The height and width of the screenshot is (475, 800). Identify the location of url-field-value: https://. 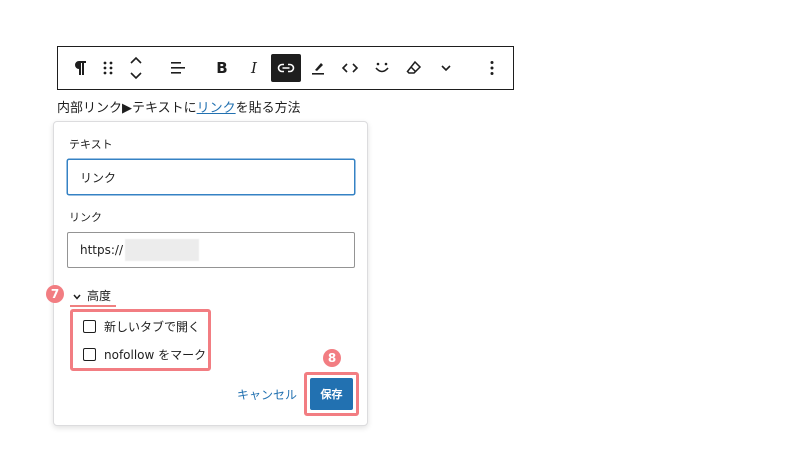
(102, 250).